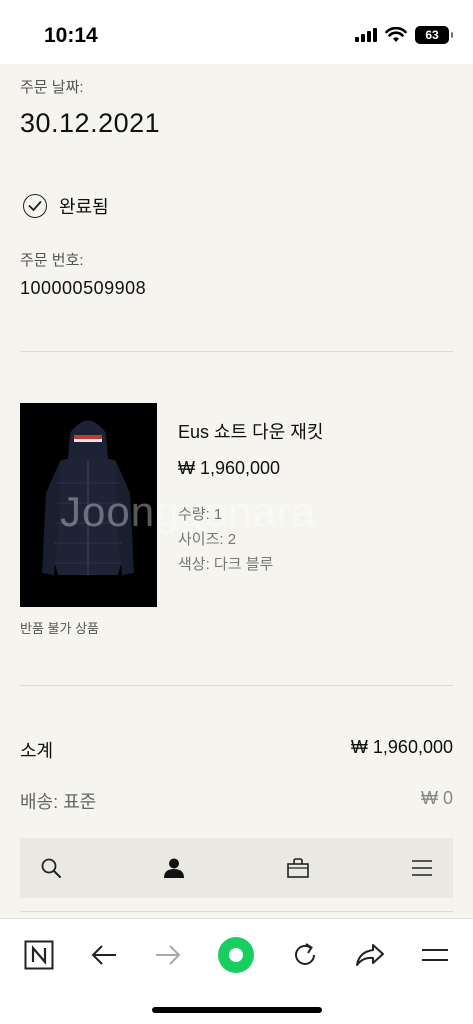 The width and height of the screenshot is (473, 1024). What do you see at coordinates (84, 207) in the screenshot?
I see `order-status-text: 완료됨` at bounding box center [84, 207].